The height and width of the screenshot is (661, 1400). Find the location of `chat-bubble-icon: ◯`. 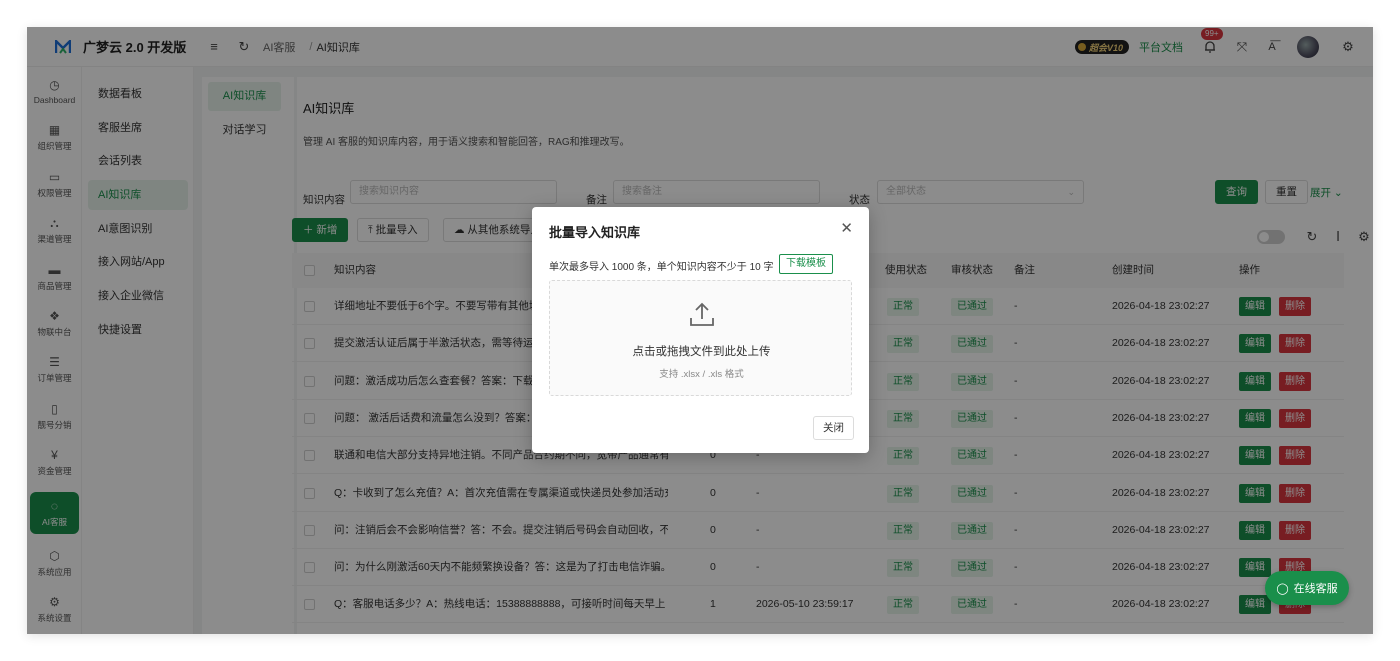

chat-bubble-icon: ◯ is located at coordinates (1282, 588).